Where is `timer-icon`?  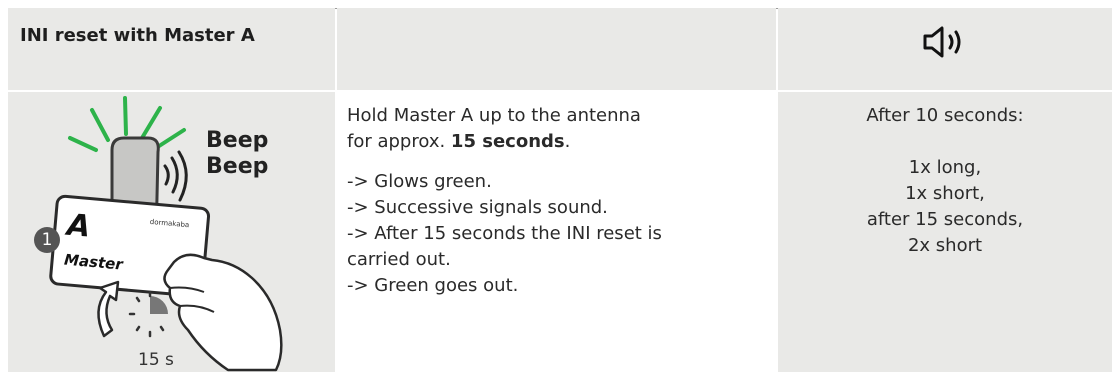 timer-icon is located at coordinates (148, 314).